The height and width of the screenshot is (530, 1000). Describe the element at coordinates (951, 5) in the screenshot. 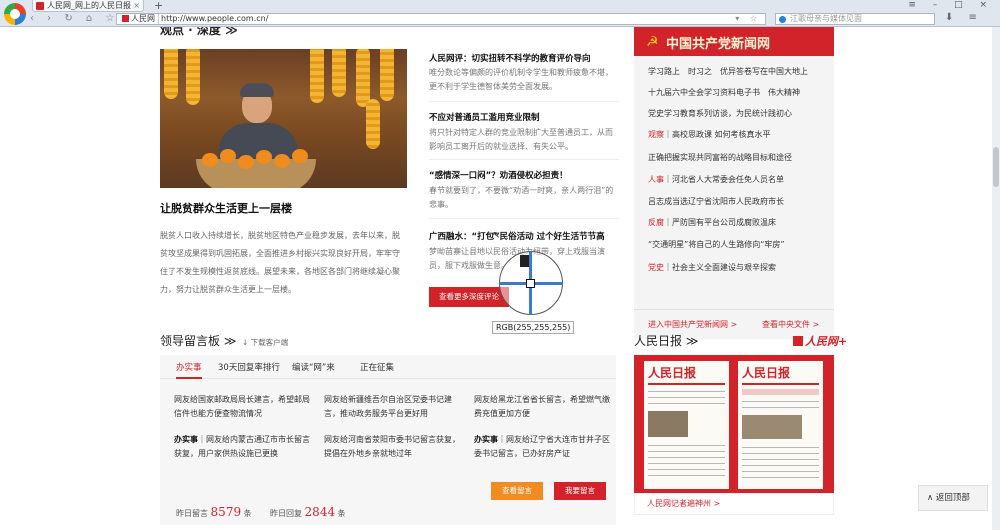

I see `window-controls: ≡ – □ ×` at that location.